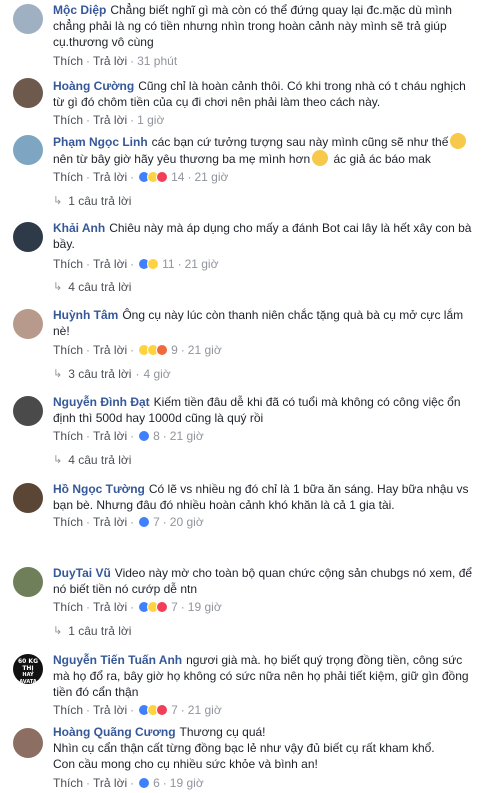  Describe the element at coordinates (128, 522) in the screenshot. I see `comment-actions: Thích · Trả lời · 7 · 20 giờ` at that location.